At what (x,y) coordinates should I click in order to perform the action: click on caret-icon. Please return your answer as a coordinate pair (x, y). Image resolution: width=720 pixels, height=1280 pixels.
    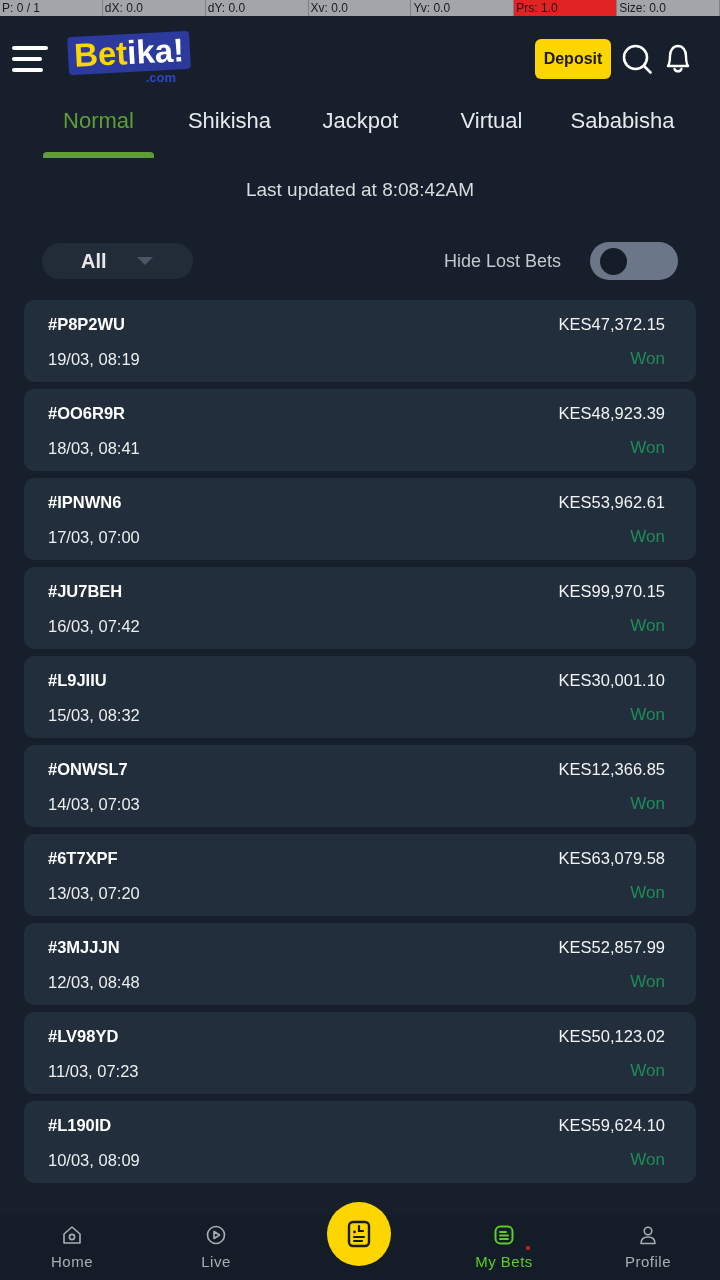
    Looking at the image, I should click on (144, 261).